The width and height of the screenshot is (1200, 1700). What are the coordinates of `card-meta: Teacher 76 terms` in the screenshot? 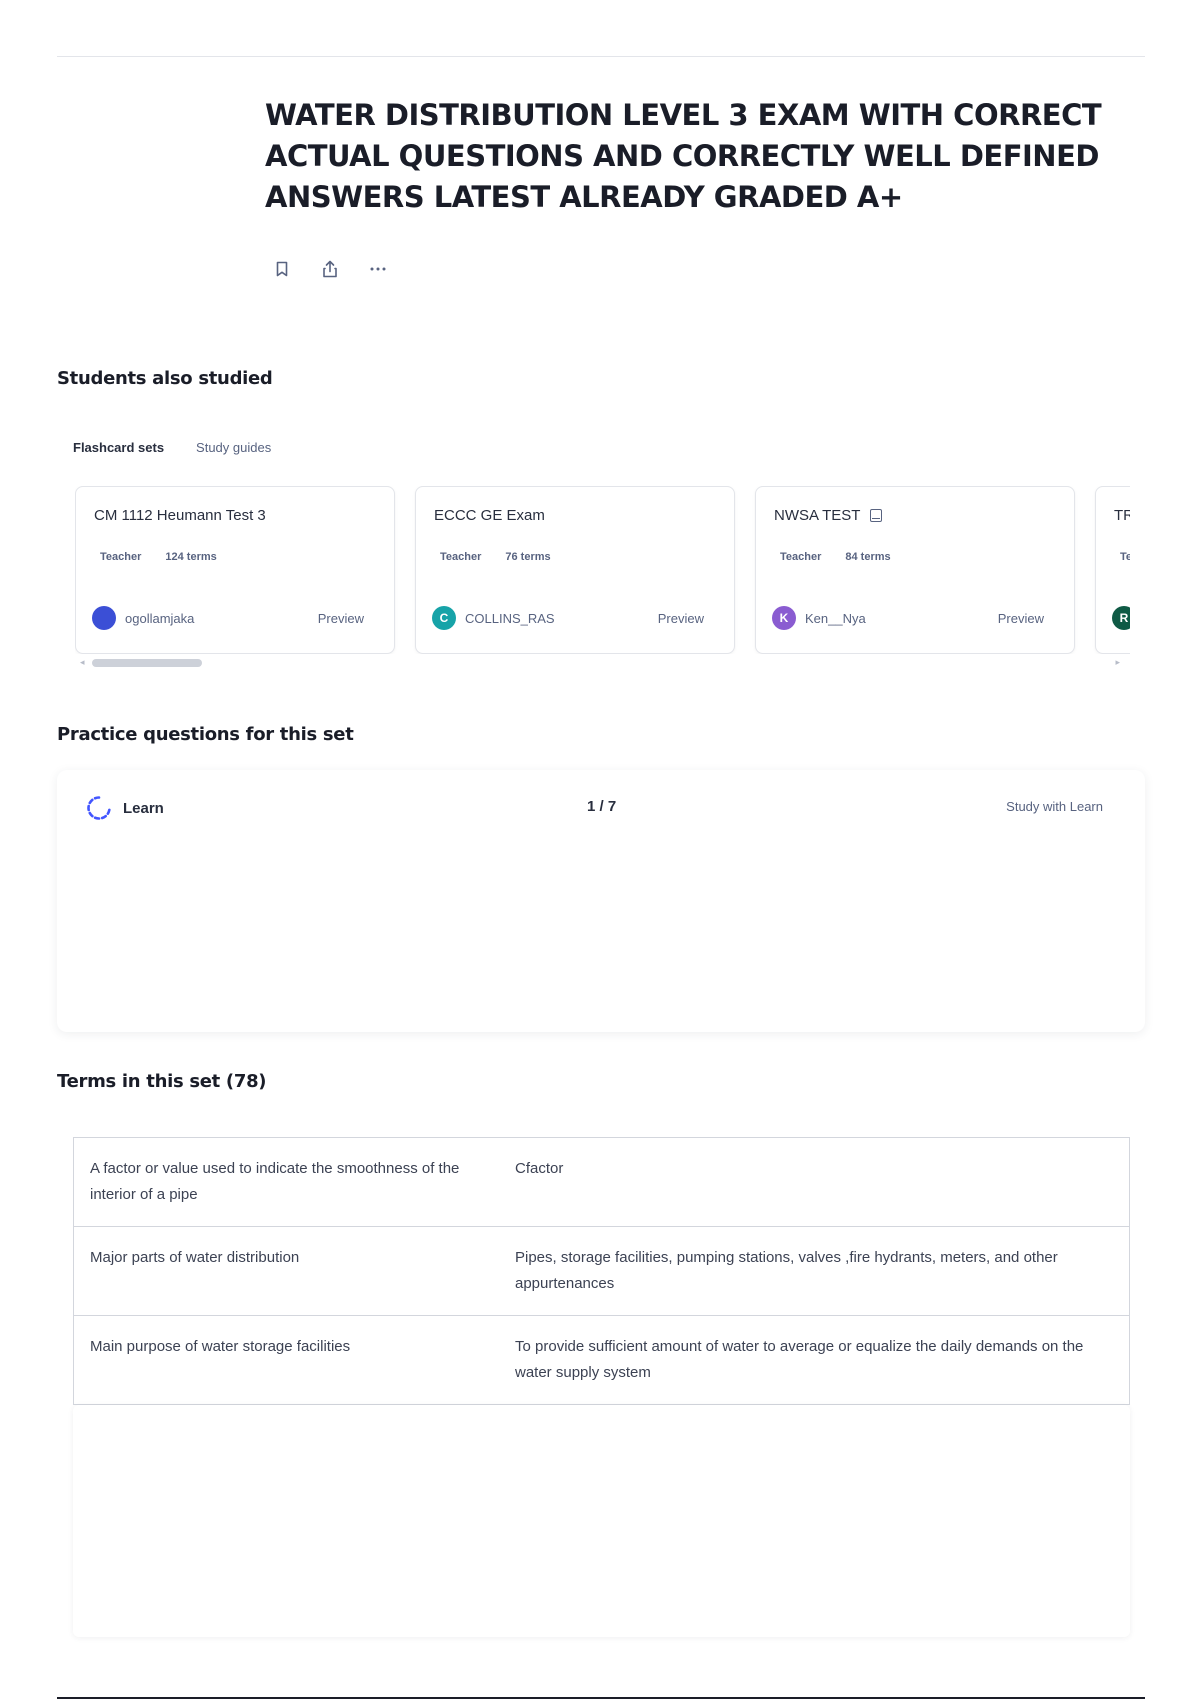 It's located at (495, 557).